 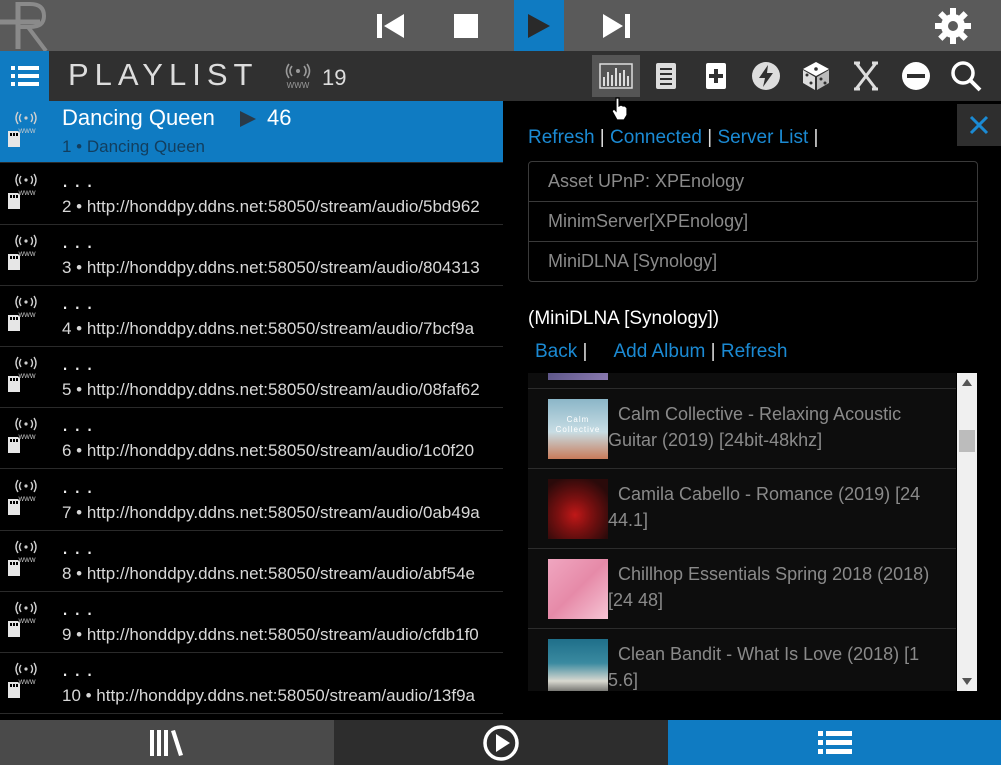 What do you see at coordinates (656, 137) in the screenshot?
I see `connected-link: Connected` at bounding box center [656, 137].